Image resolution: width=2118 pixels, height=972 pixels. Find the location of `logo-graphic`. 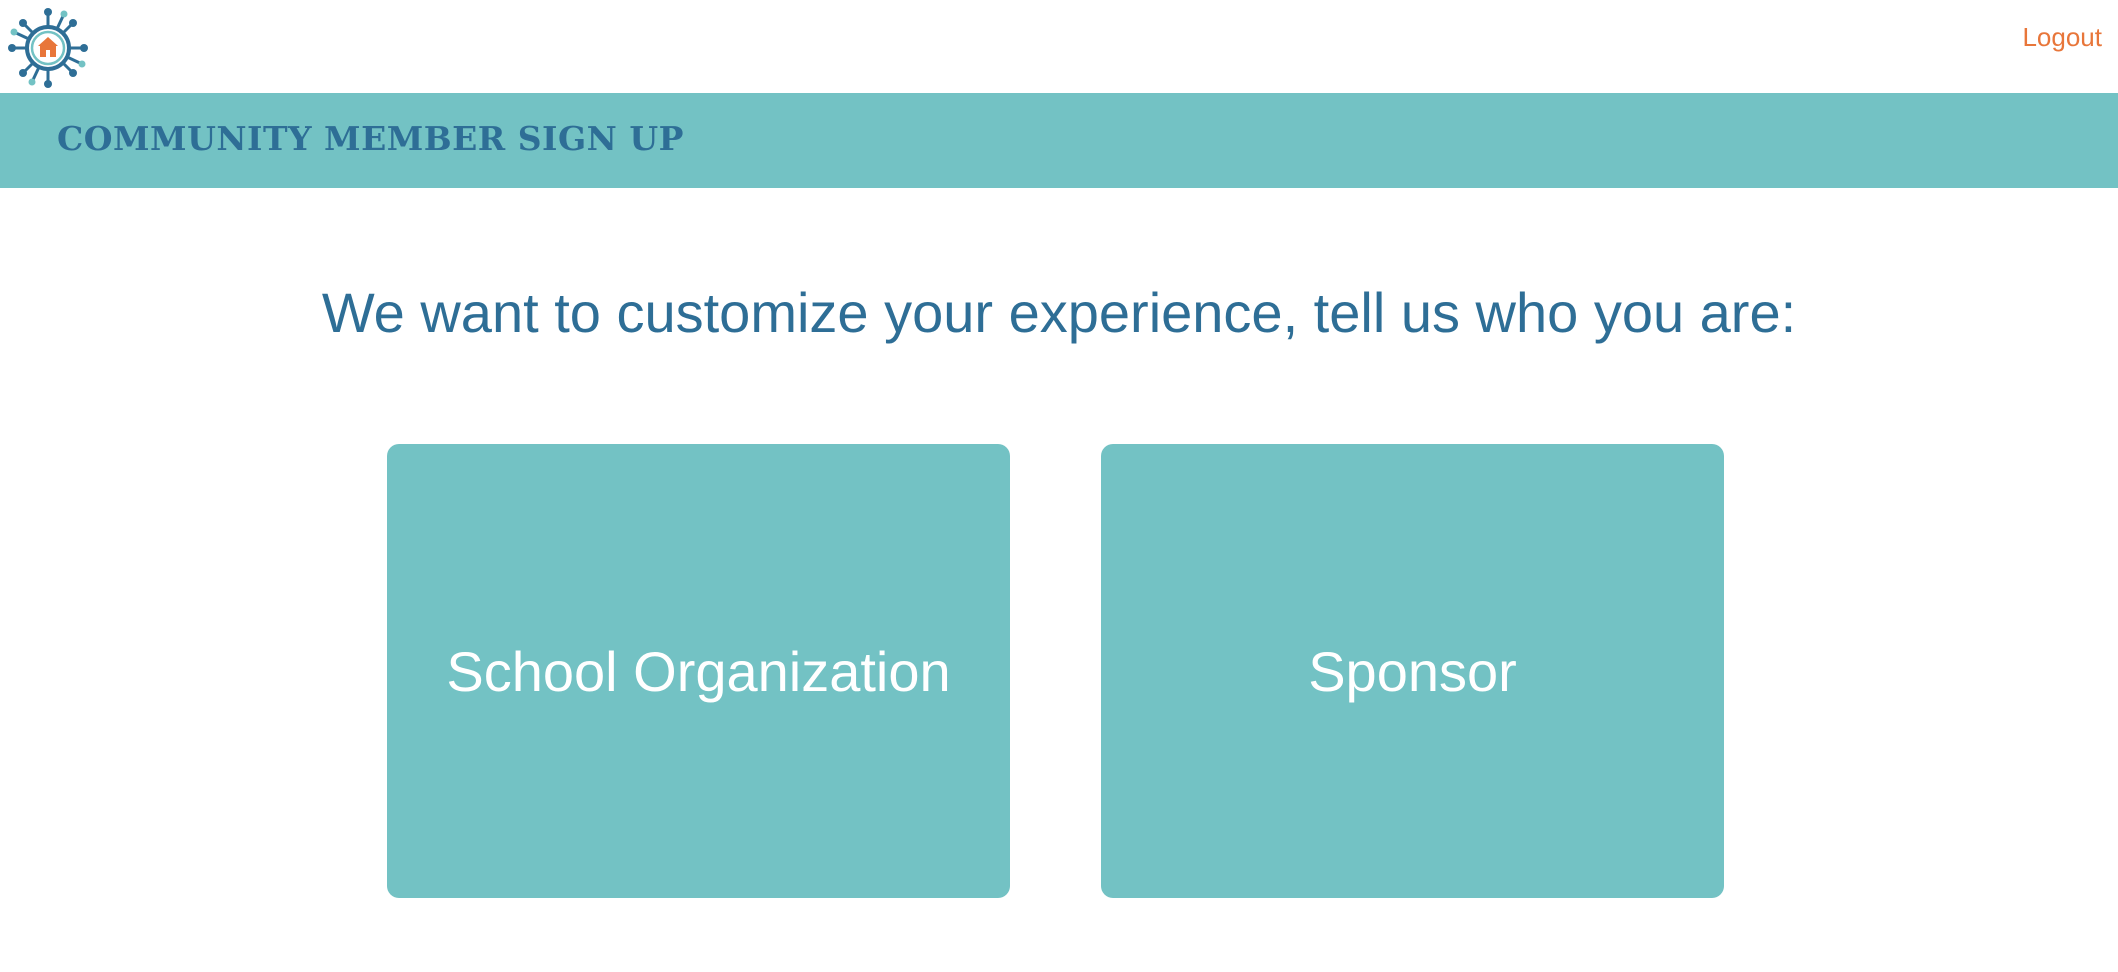

logo-graphic is located at coordinates (48, 48).